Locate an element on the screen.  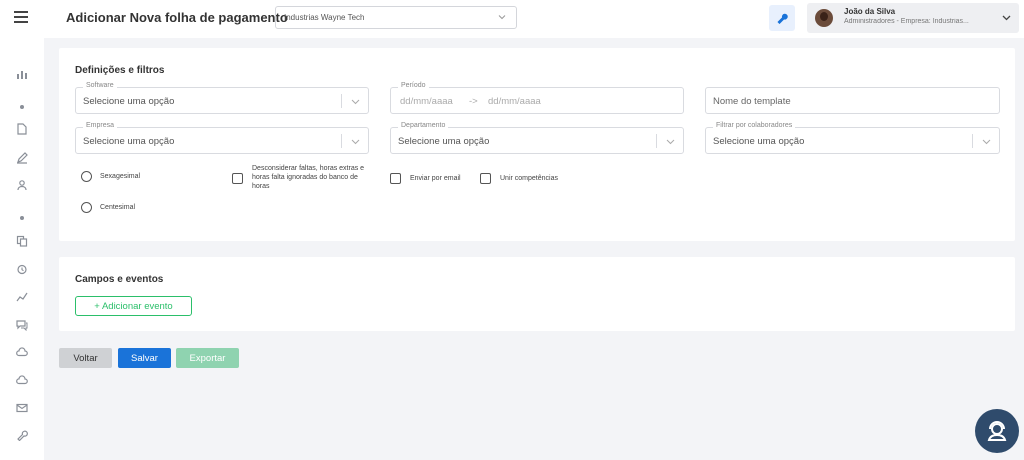
period-field: Período dd/mm/aaaa -> dd/mm/aaaa is located at coordinates (537, 98).